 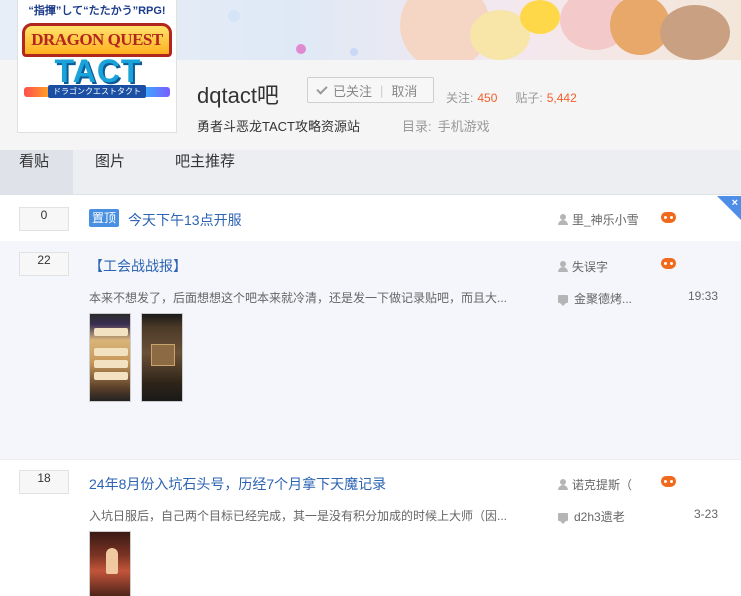 I want to click on last-reply-time: 3-23, so click(x=705, y=514).